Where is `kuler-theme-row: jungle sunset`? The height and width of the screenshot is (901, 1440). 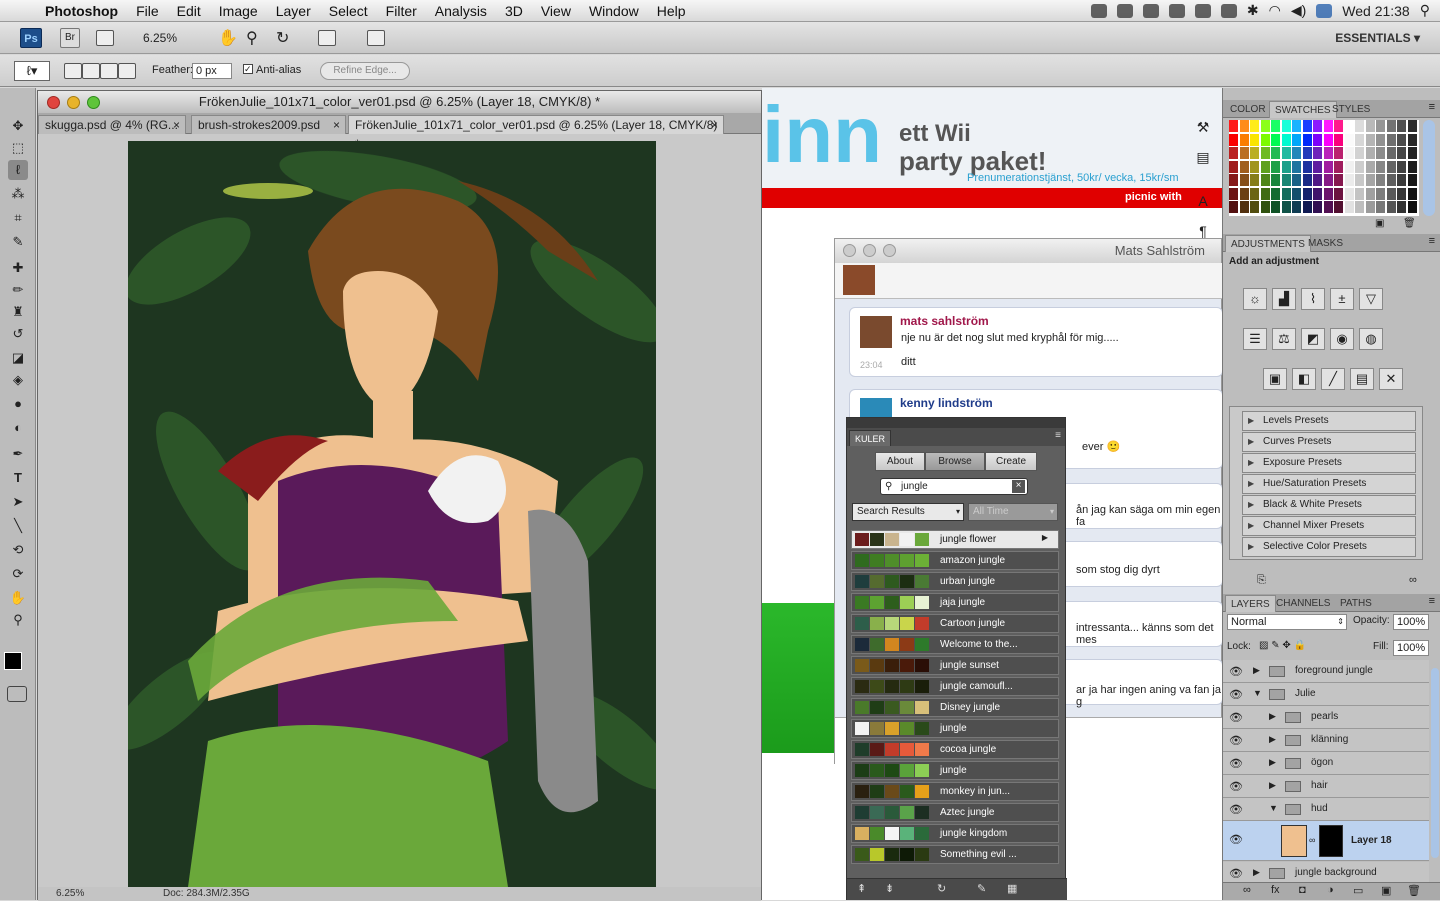
kuler-theme-row: jungle sunset is located at coordinates (955, 665).